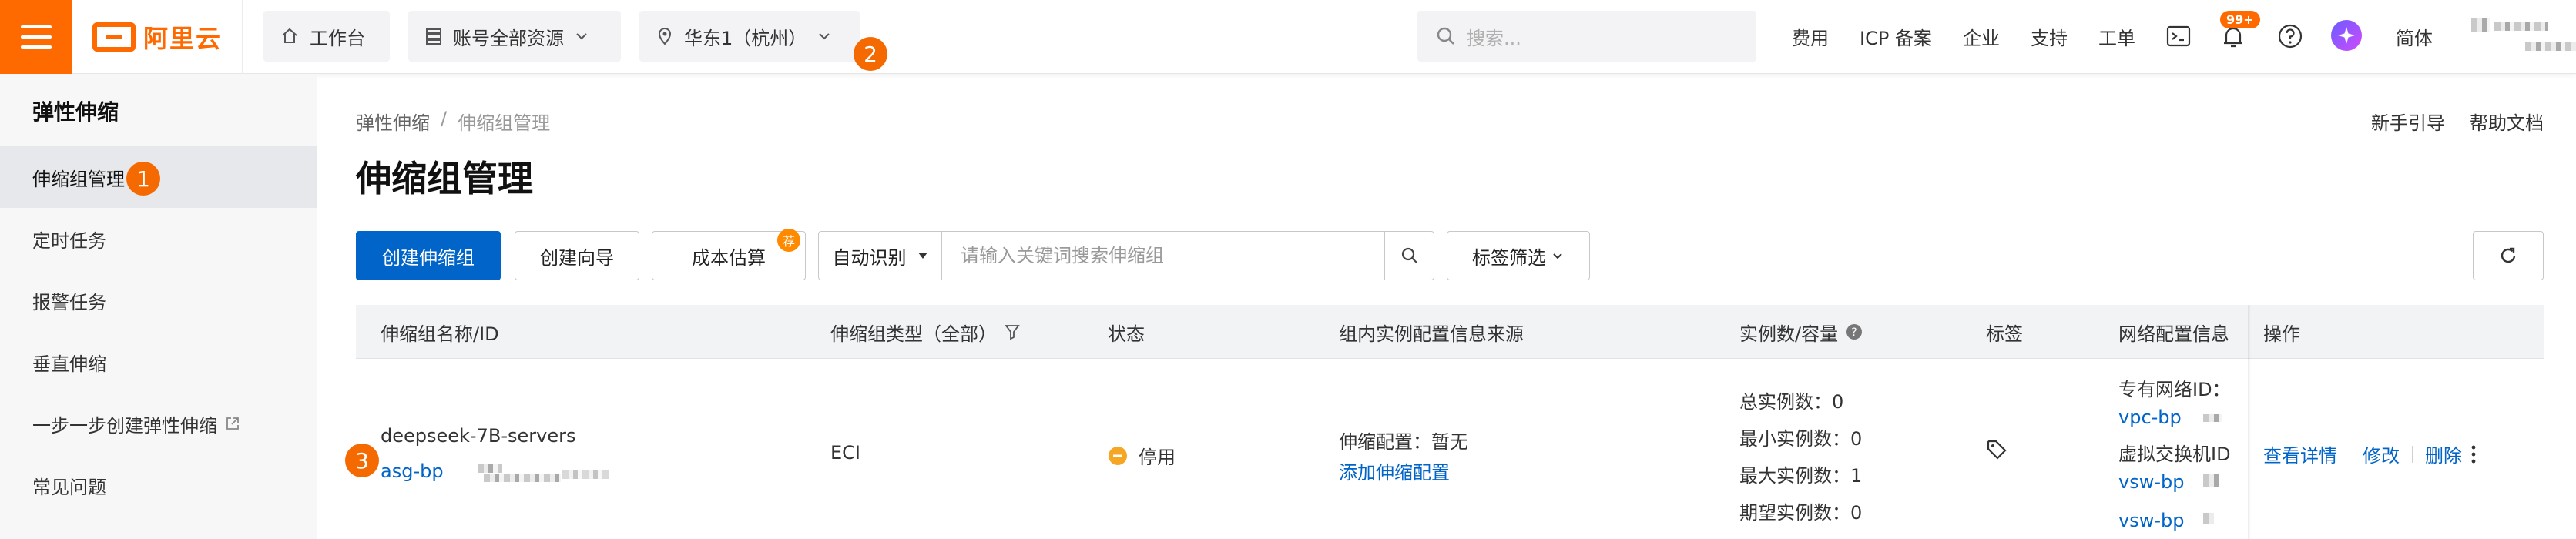 Image resolution: width=2576 pixels, height=539 pixels. Describe the element at coordinates (869, 257) in the screenshot. I see `auto-detect-label: 自动识别` at that location.